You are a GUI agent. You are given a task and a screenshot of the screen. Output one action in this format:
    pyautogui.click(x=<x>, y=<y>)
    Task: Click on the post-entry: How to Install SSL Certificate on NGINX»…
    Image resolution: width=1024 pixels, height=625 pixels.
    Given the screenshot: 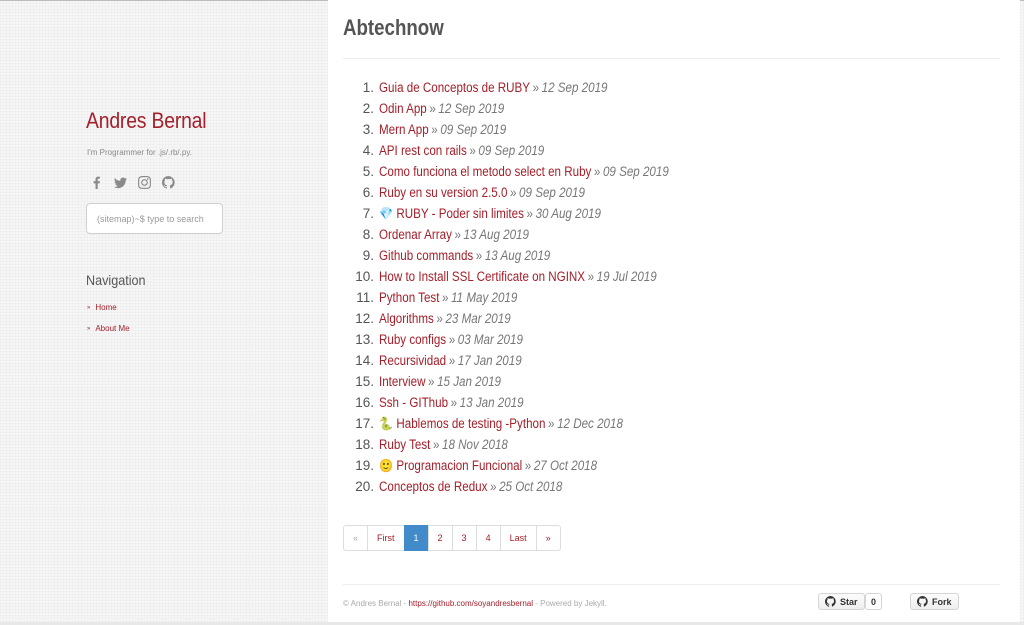 What is the action you would take?
    pyautogui.click(x=518, y=276)
    